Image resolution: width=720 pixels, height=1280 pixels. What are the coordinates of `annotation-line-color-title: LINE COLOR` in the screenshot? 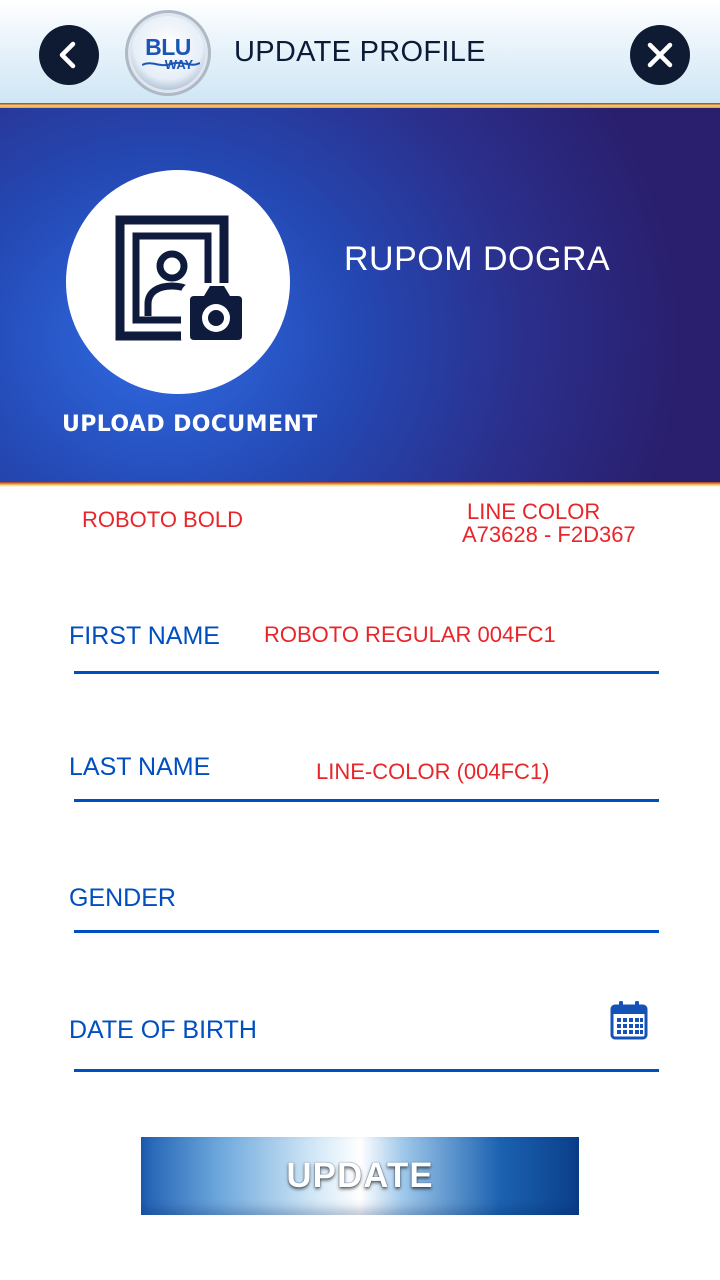 It's located at (534, 511).